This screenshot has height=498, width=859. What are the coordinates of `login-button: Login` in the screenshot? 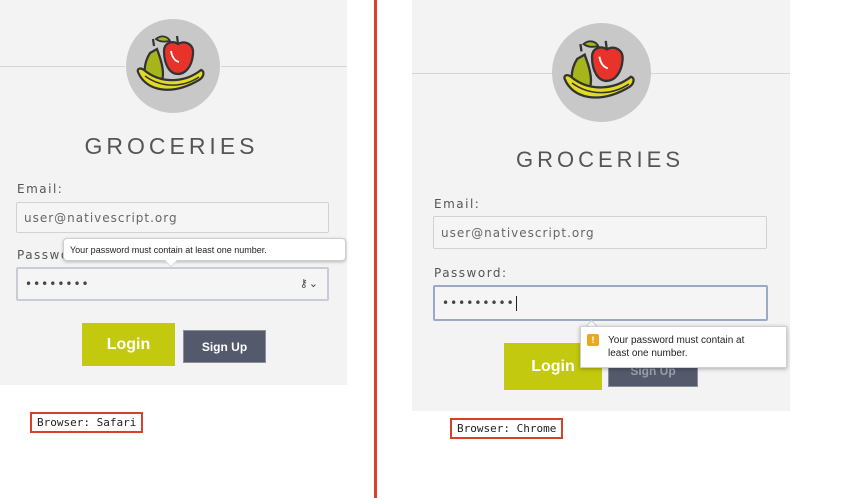 It's located at (128, 344).